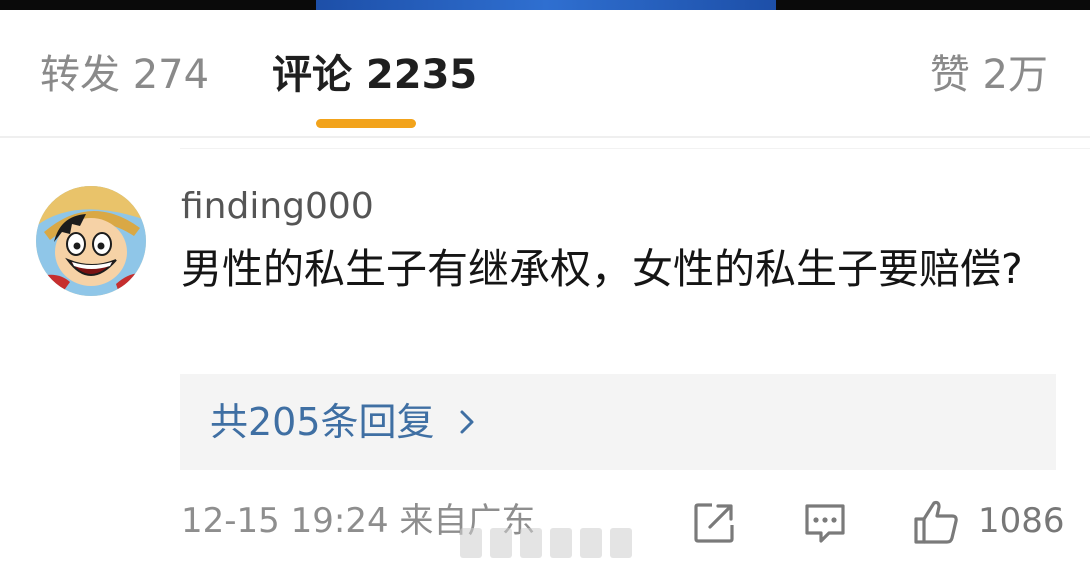 This screenshot has width=1090, height=574. Describe the element at coordinates (285, 521) in the screenshot. I see `comment-timestamp: 12-15 19:24` at that location.